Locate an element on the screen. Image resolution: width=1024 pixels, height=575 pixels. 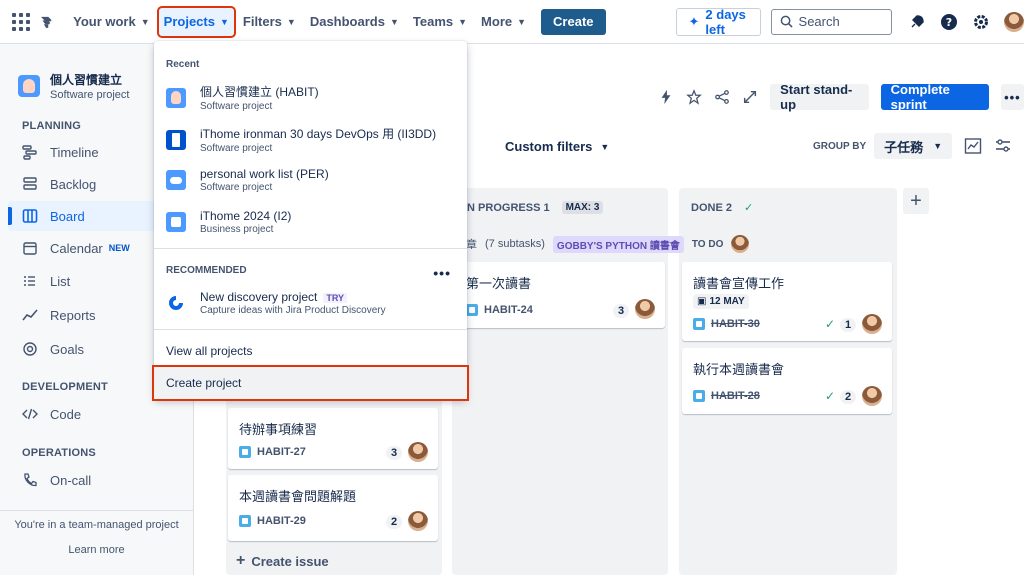
custom-filters-dropdown: Custom filters ▼ is located at coordinates (557, 146).